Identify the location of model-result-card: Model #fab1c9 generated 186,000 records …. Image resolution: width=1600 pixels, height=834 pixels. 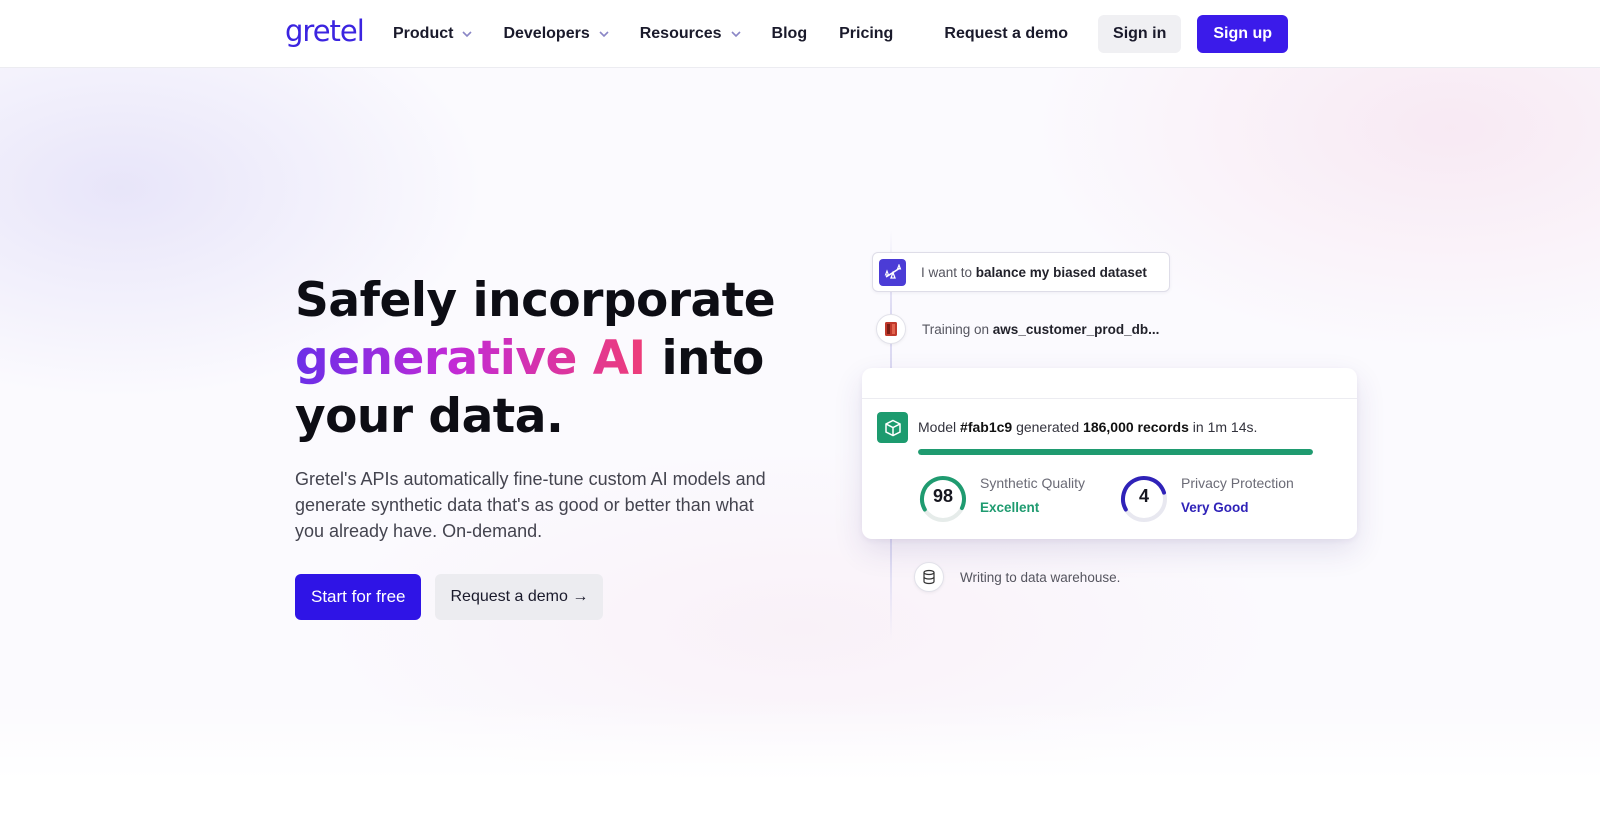
(1109, 453).